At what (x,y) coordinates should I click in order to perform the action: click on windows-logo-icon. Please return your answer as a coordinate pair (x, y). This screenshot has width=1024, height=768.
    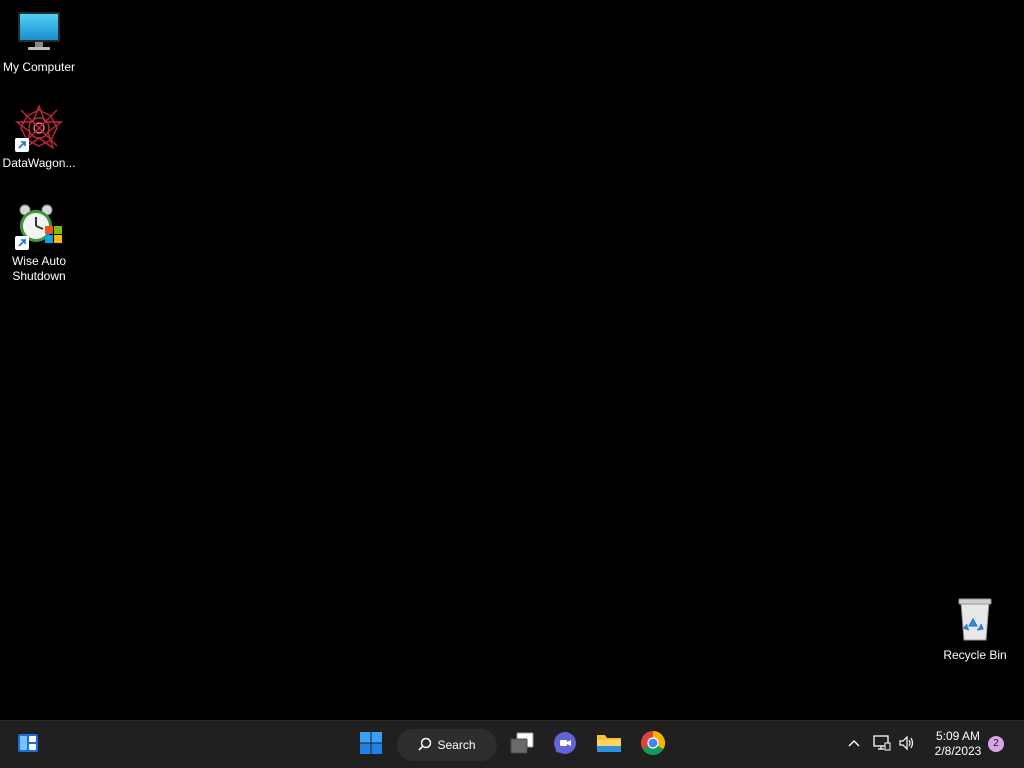
    Looking at the image, I should click on (371, 745).